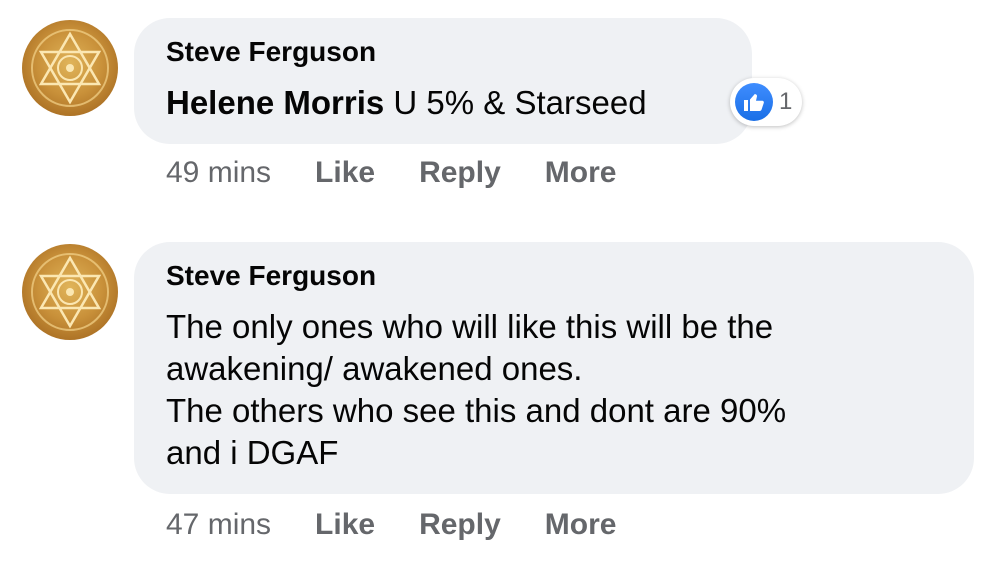 Image resolution: width=1000 pixels, height=581 pixels. Describe the element at coordinates (252, 452) in the screenshot. I see `comment-line: and i DGAF` at that location.